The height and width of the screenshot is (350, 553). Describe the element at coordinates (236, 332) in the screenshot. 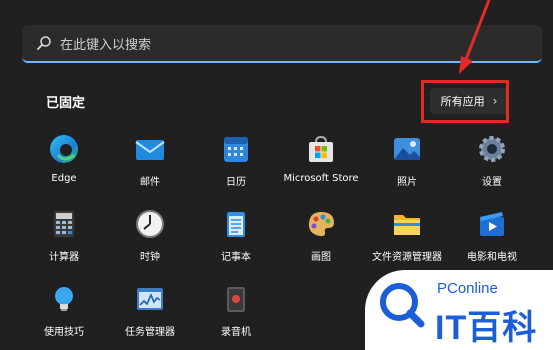

I see `app-label: 录音机` at that location.